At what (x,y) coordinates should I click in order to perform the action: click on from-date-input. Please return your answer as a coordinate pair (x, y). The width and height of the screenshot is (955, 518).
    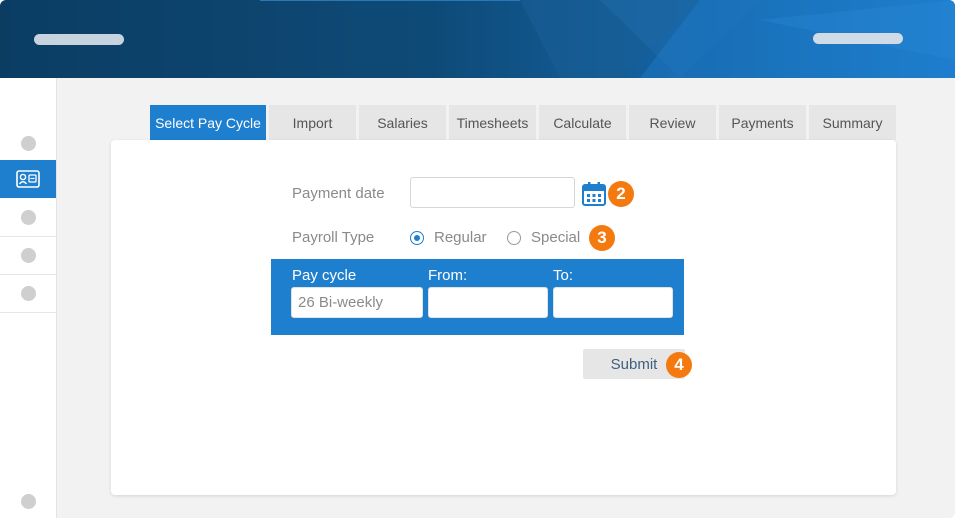
    Looking at the image, I should click on (488, 302).